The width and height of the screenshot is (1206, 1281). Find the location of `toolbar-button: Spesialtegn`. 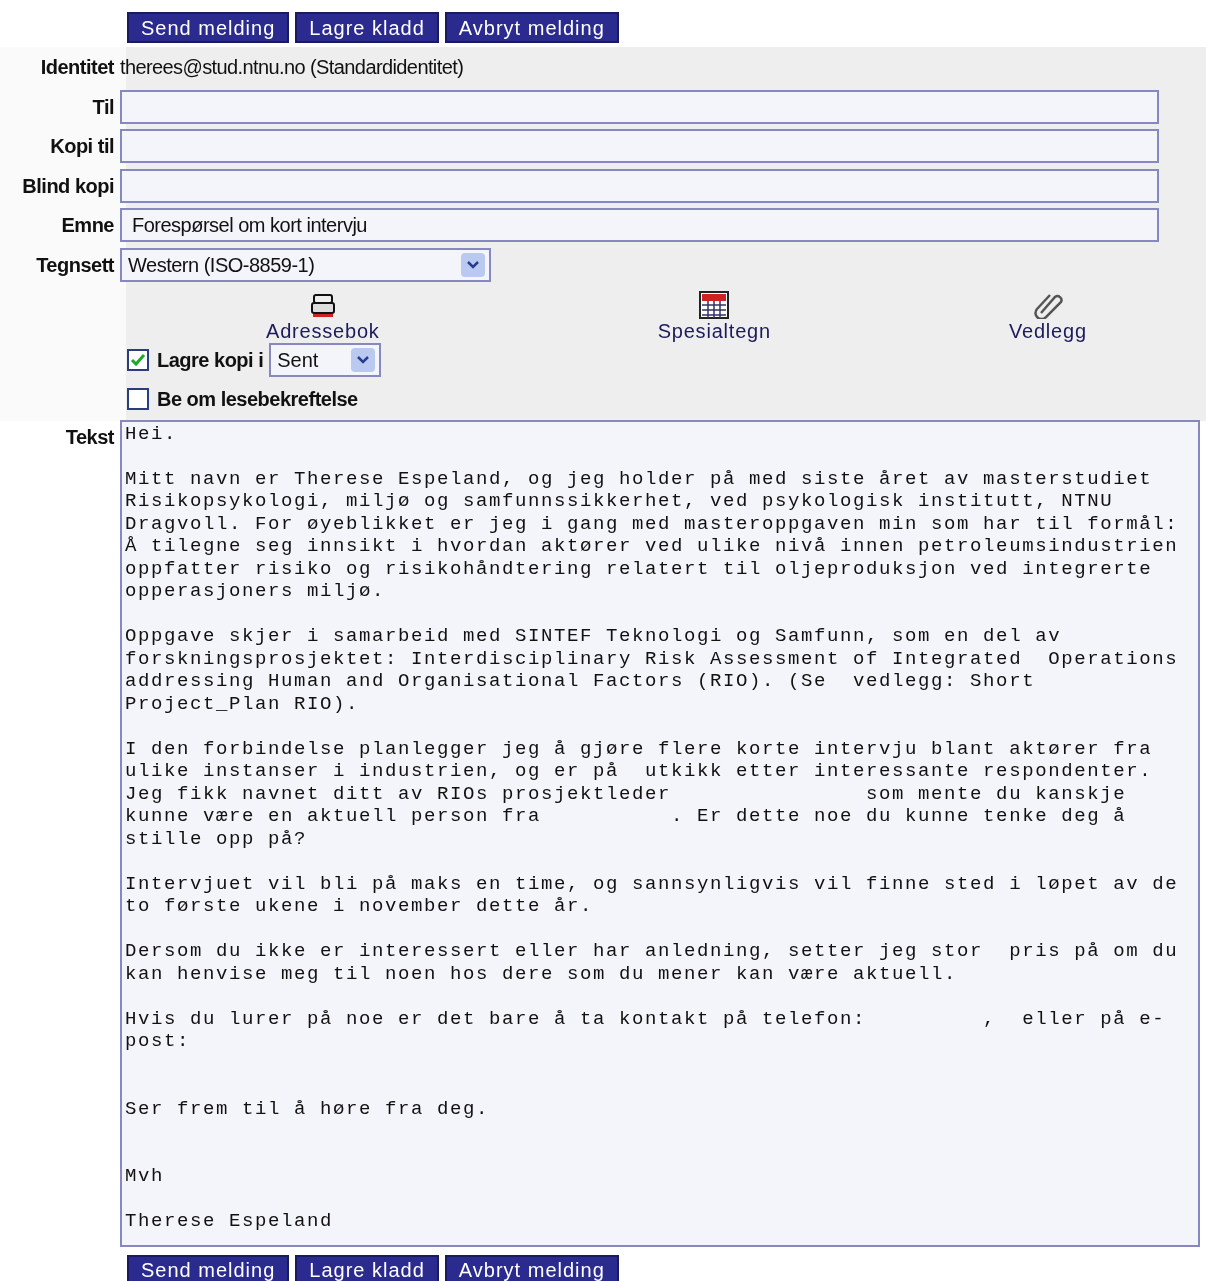

toolbar-button: Spesialtegn is located at coordinates (714, 315).